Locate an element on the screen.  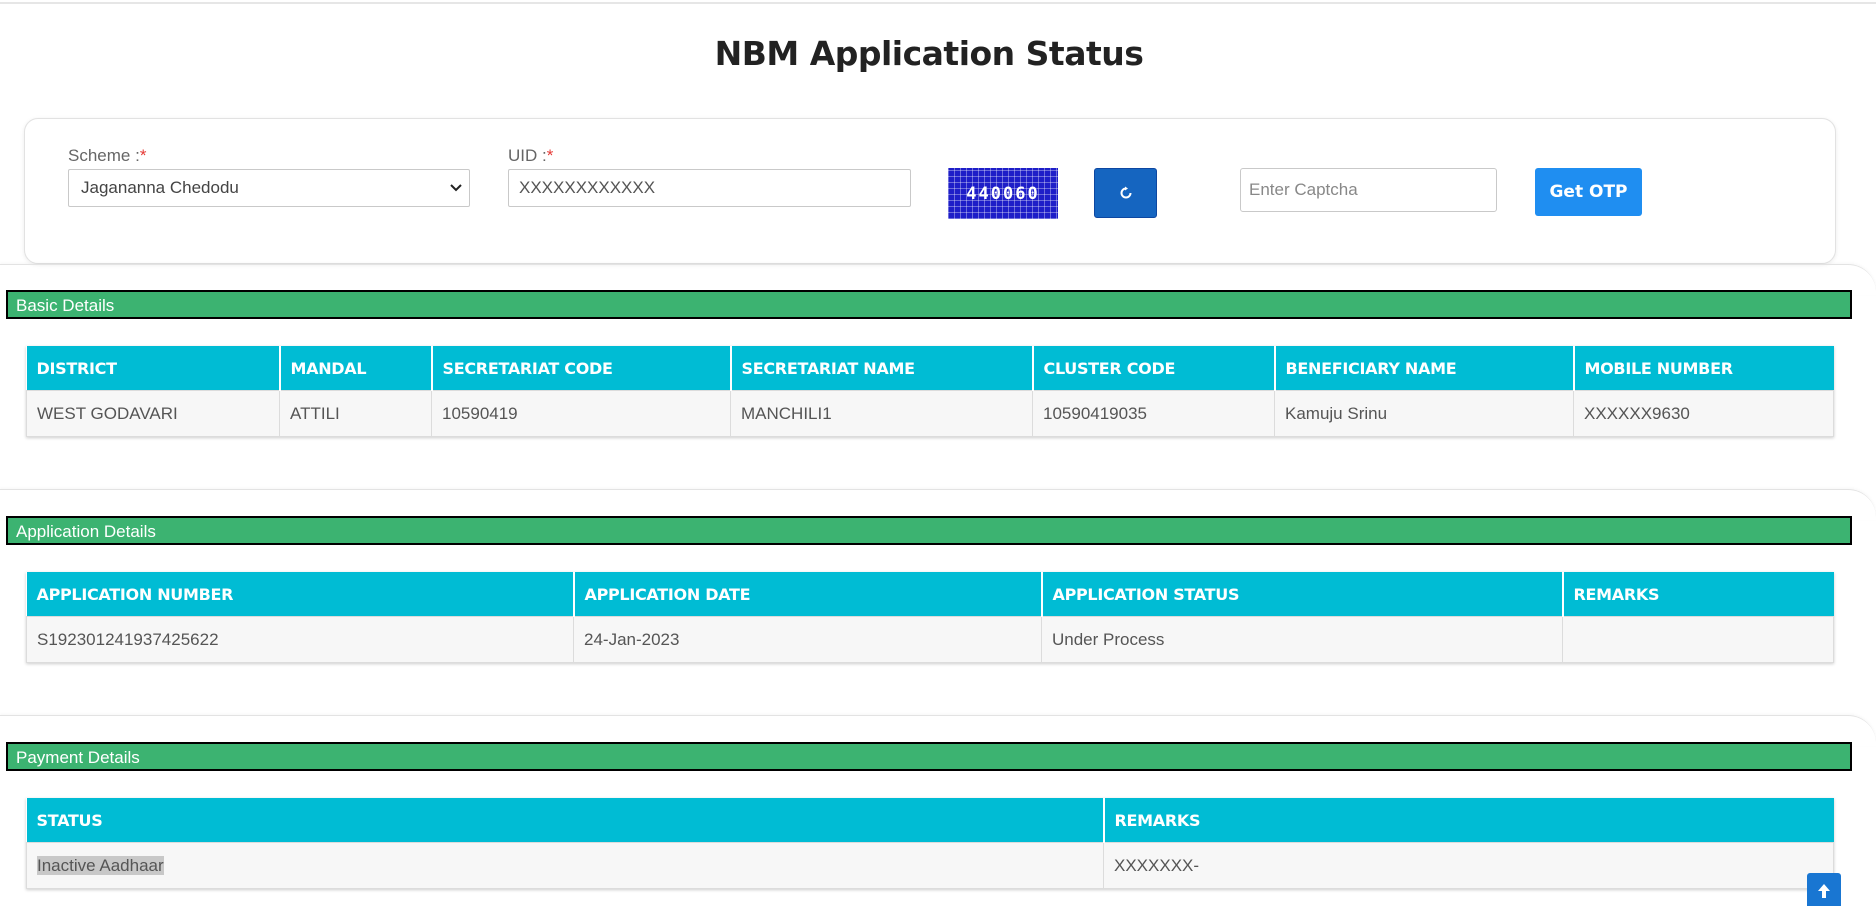
get-otp-button: Get OTP is located at coordinates (1588, 192).